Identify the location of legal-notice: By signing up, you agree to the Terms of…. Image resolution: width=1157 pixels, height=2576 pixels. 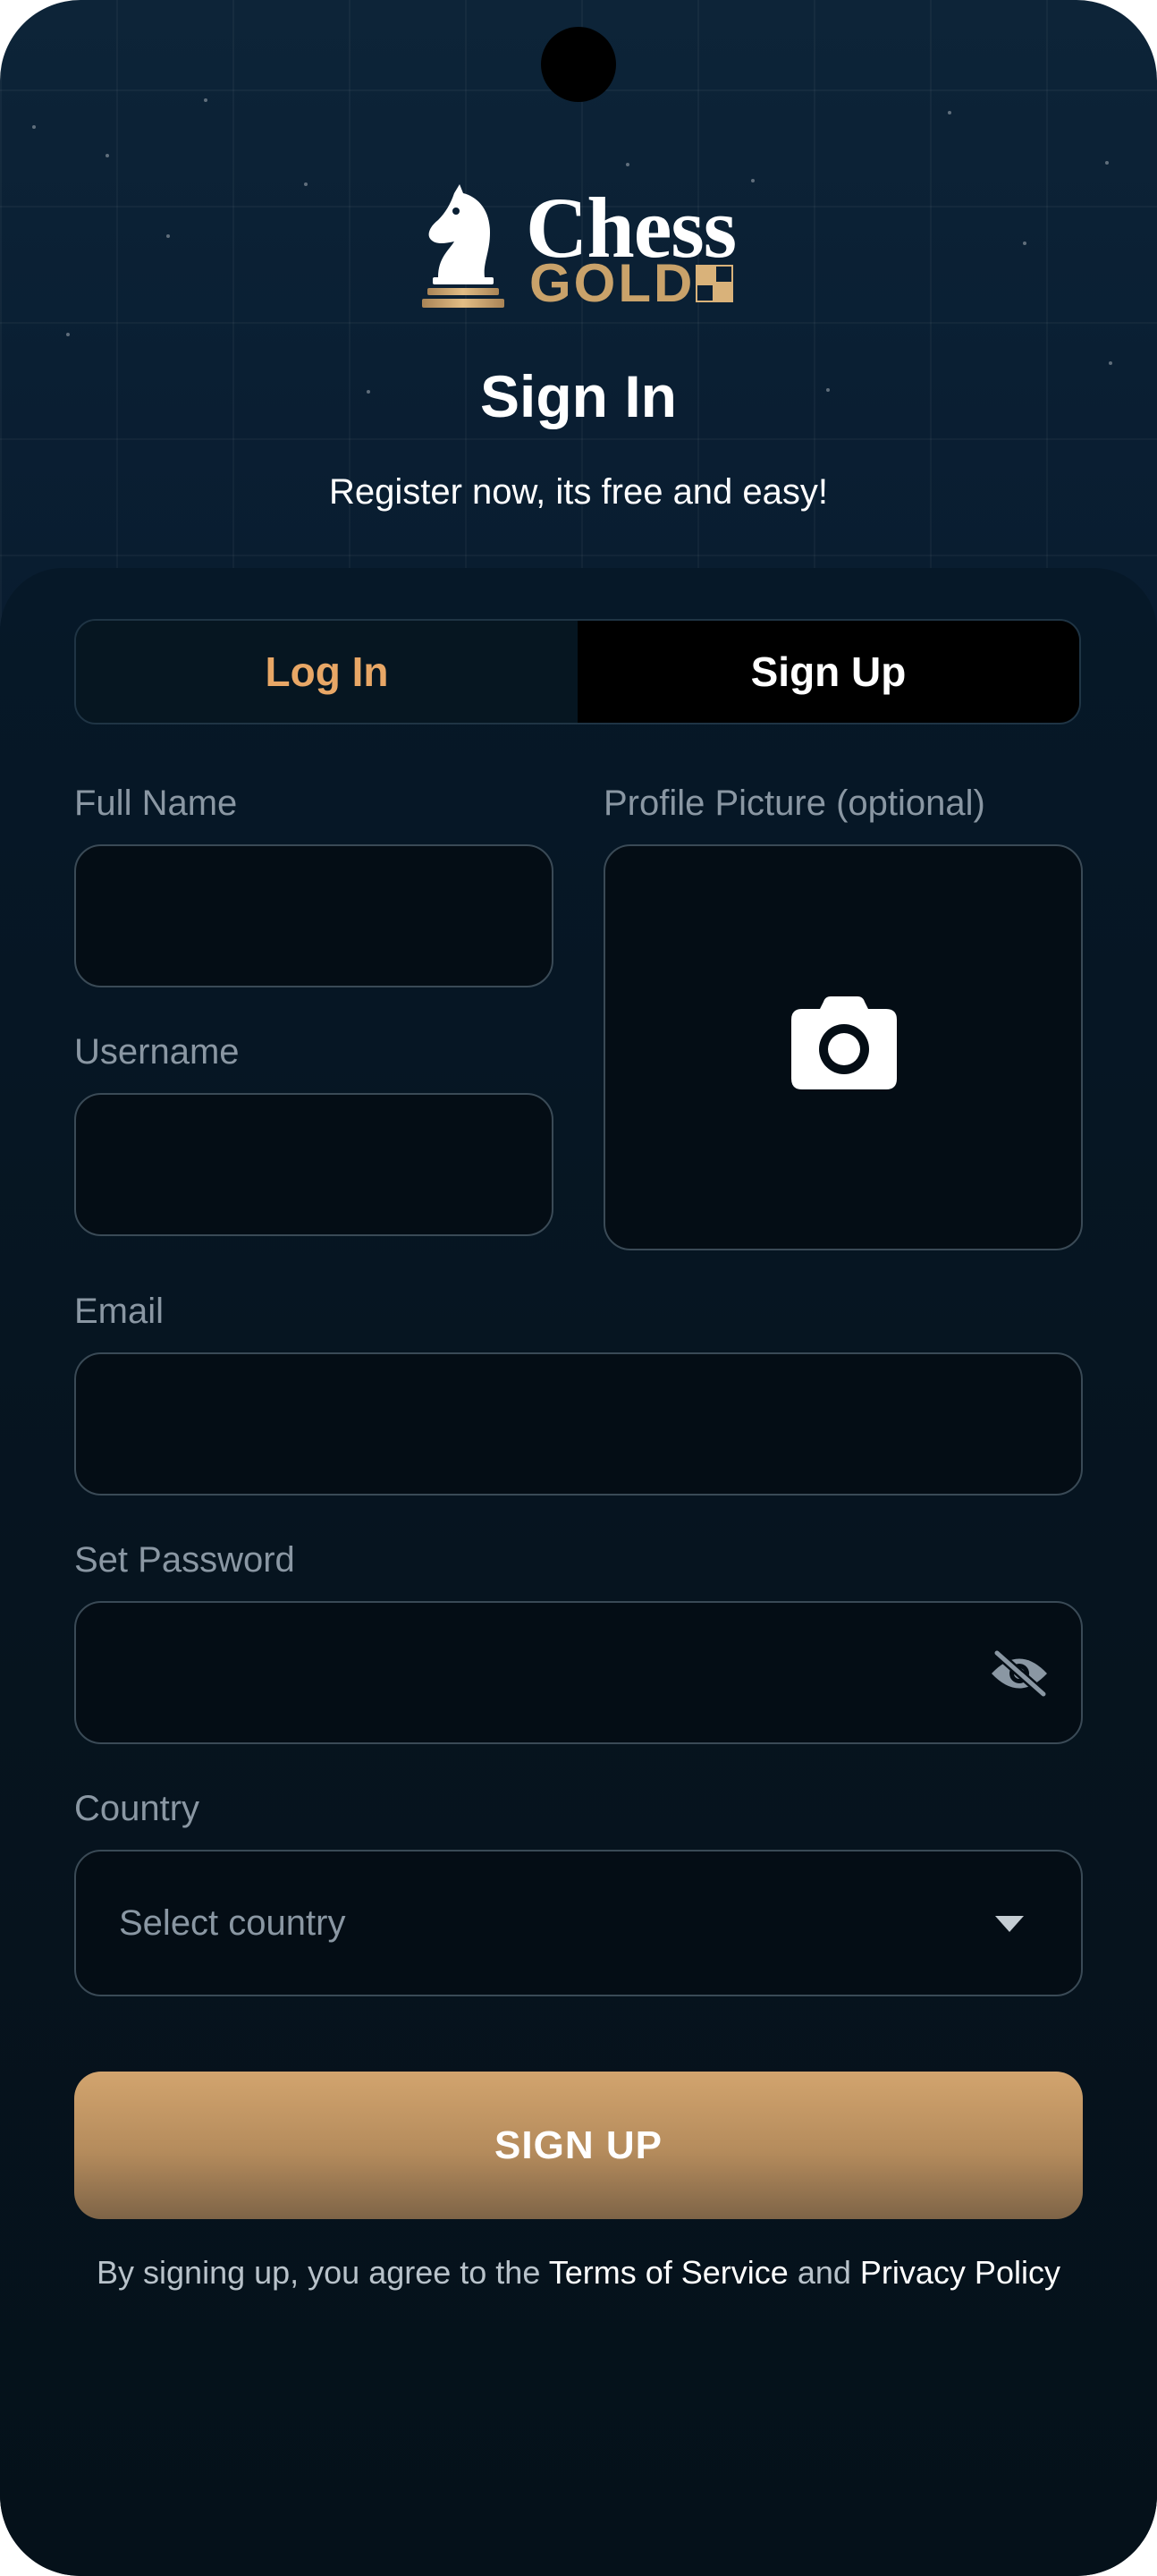
(578, 2273).